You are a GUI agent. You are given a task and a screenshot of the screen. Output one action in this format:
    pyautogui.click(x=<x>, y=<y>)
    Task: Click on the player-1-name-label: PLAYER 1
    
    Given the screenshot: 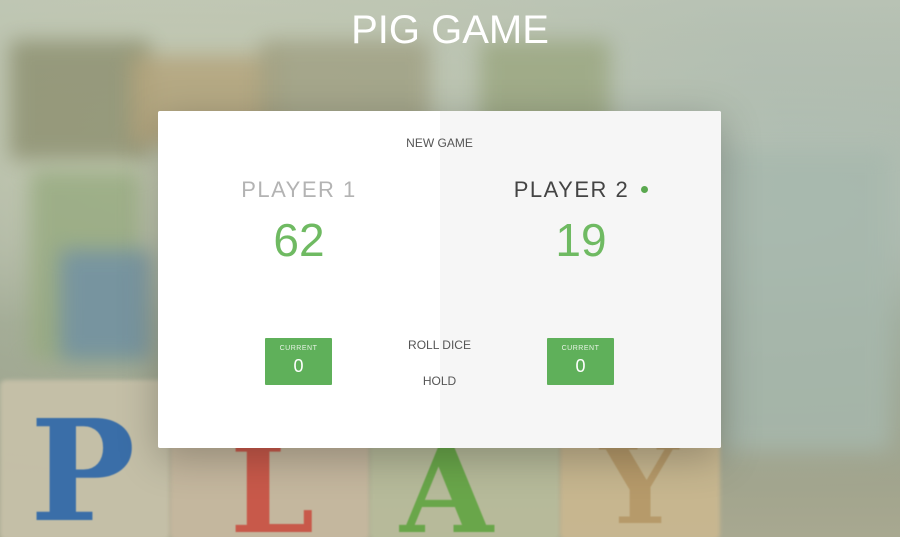 What is the action you would take?
    pyautogui.click(x=299, y=189)
    